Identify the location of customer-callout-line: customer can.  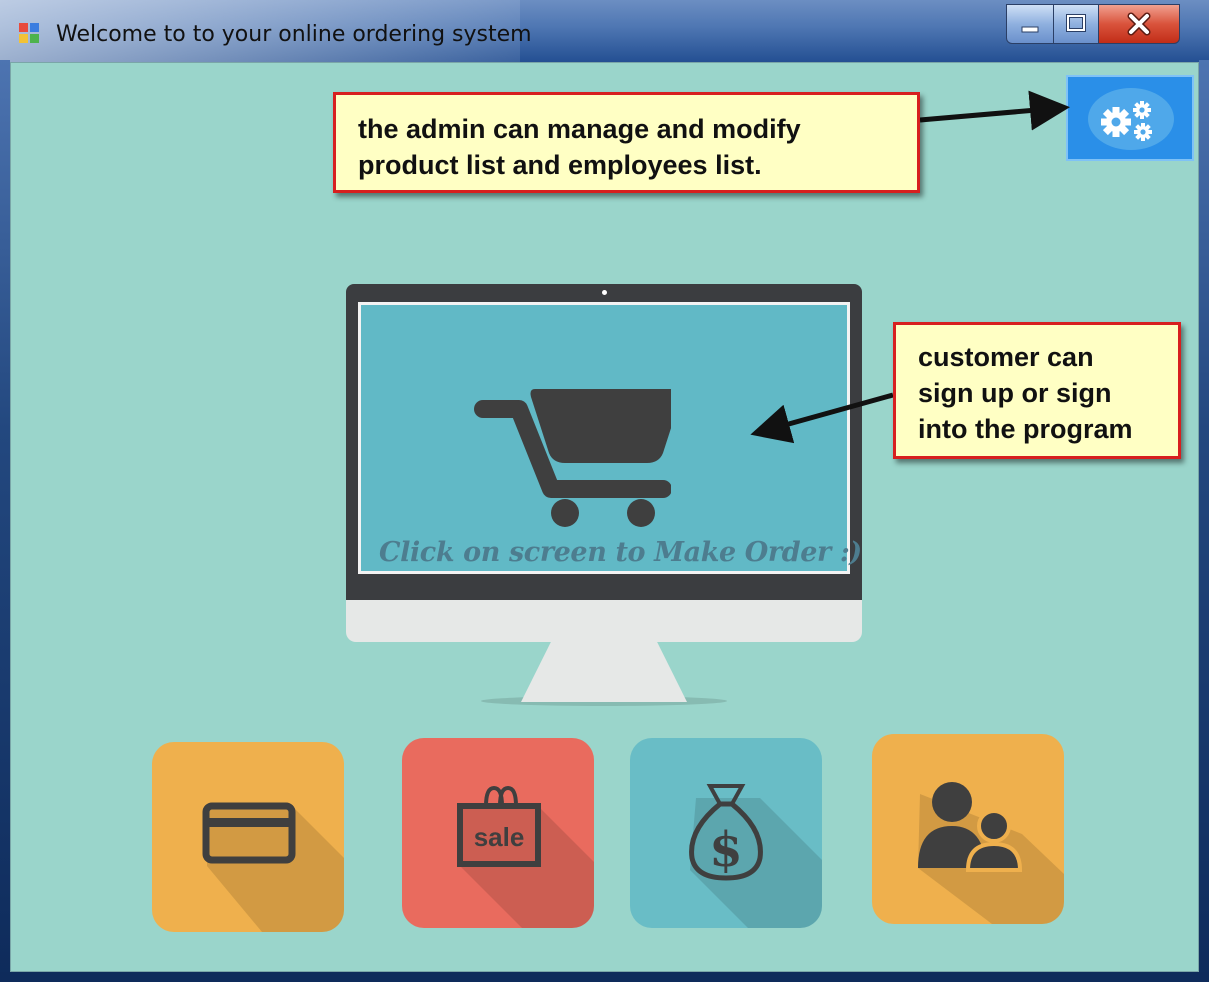
(1006, 357).